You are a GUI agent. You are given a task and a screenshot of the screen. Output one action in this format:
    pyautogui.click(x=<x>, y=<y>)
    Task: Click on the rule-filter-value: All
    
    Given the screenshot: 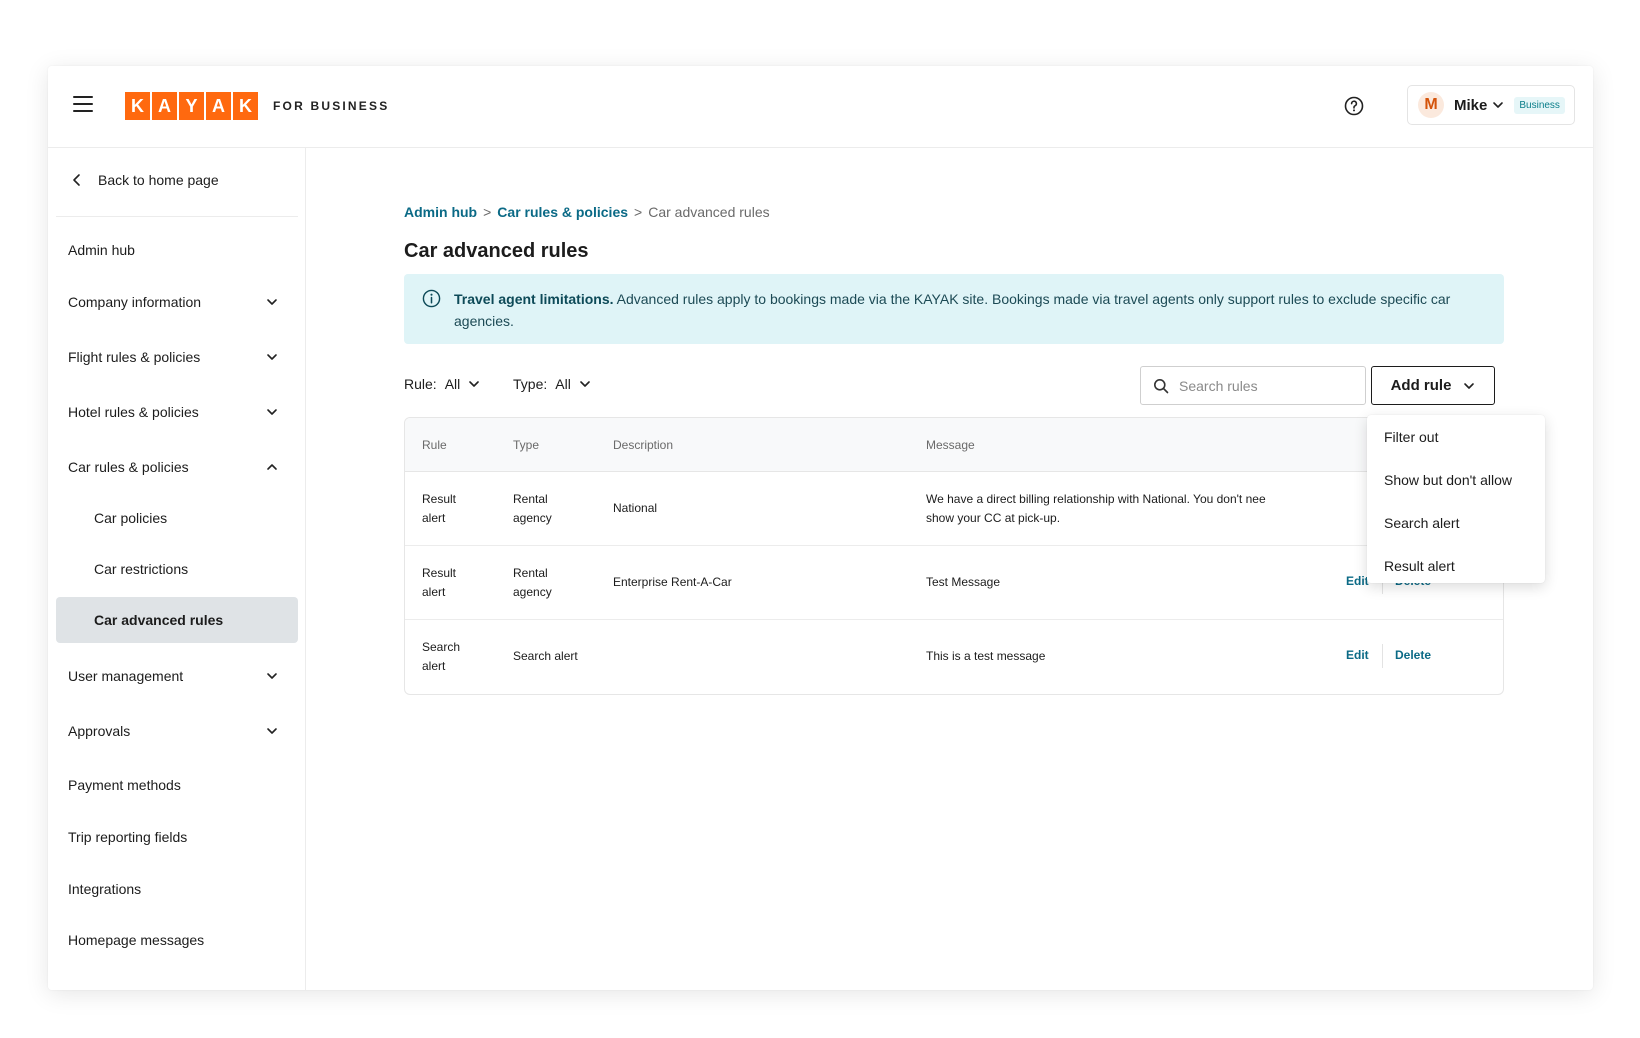 What is the action you would take?
    pyautogui.click(x=452, y=384)
    